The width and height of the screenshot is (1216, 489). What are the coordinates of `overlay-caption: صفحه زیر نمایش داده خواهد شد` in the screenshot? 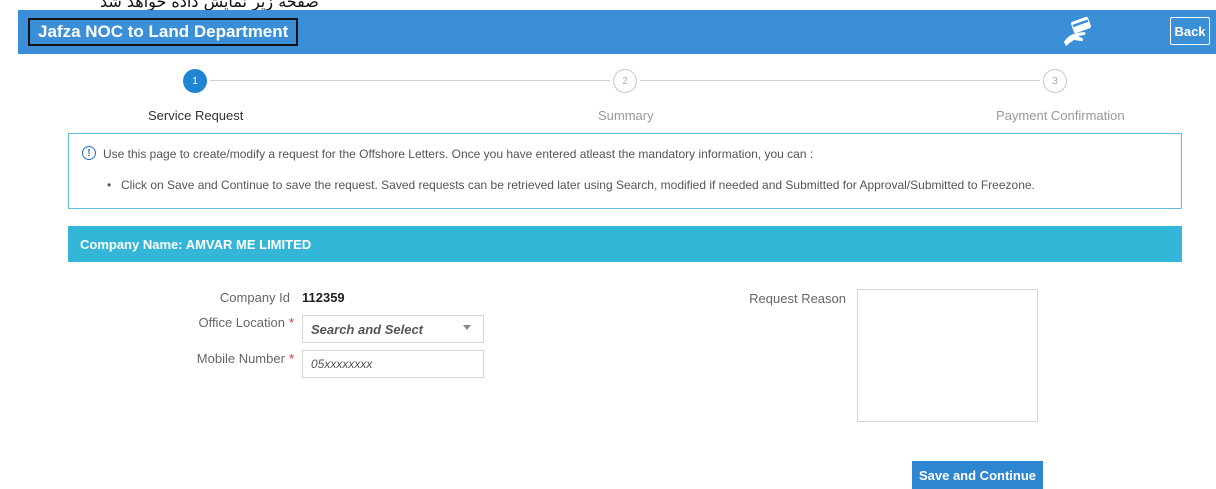 It's located at (209, 5).